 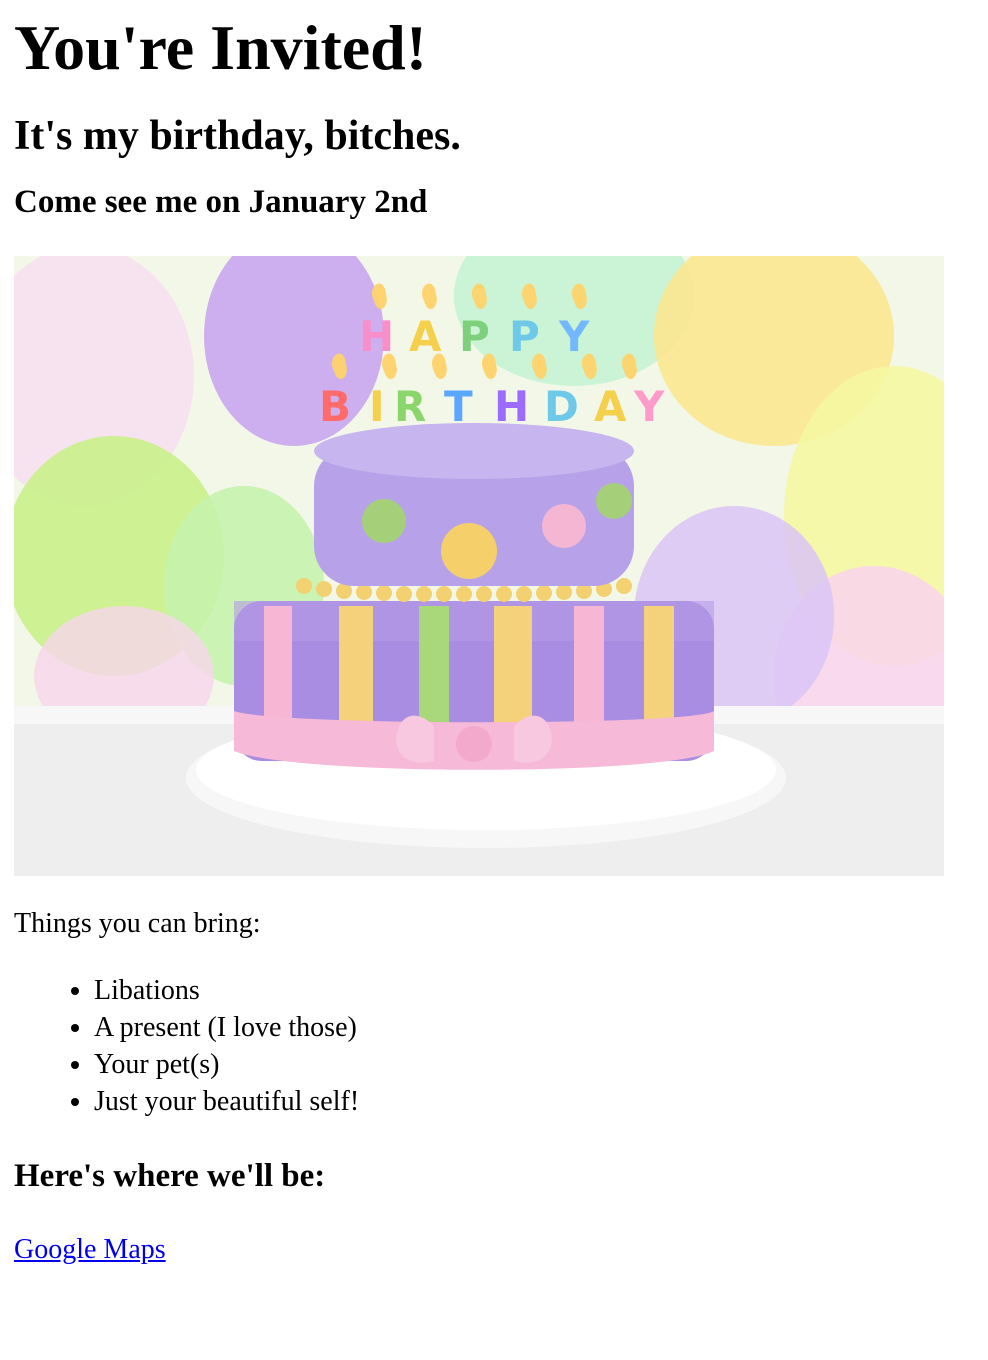 I want to click on date-line: Come see me on January 2nd, so click(x=221, y=202).